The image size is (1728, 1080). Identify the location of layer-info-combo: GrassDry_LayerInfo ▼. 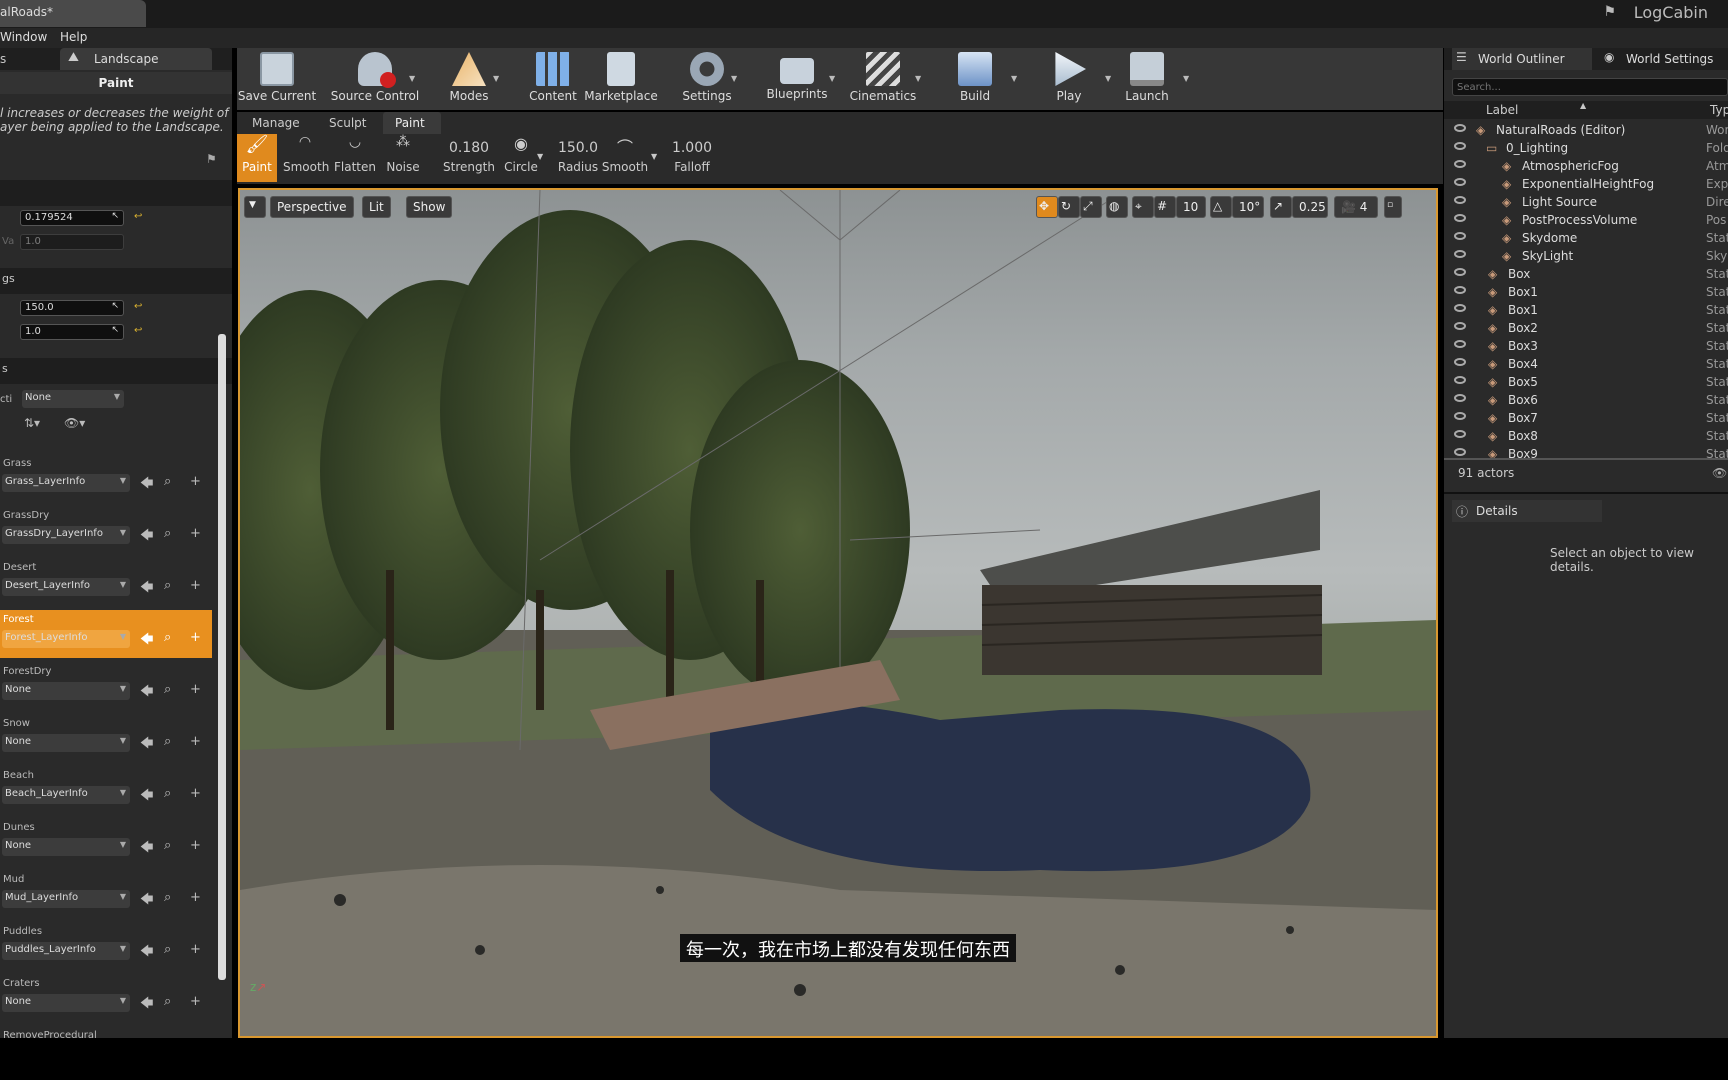
(66, 535).